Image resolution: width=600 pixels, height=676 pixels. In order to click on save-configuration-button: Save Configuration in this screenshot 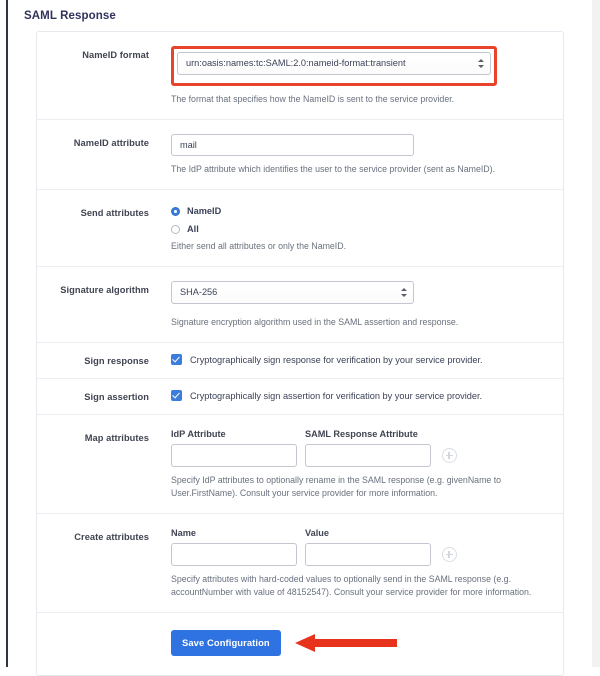, I will do `click(226, 643)`.